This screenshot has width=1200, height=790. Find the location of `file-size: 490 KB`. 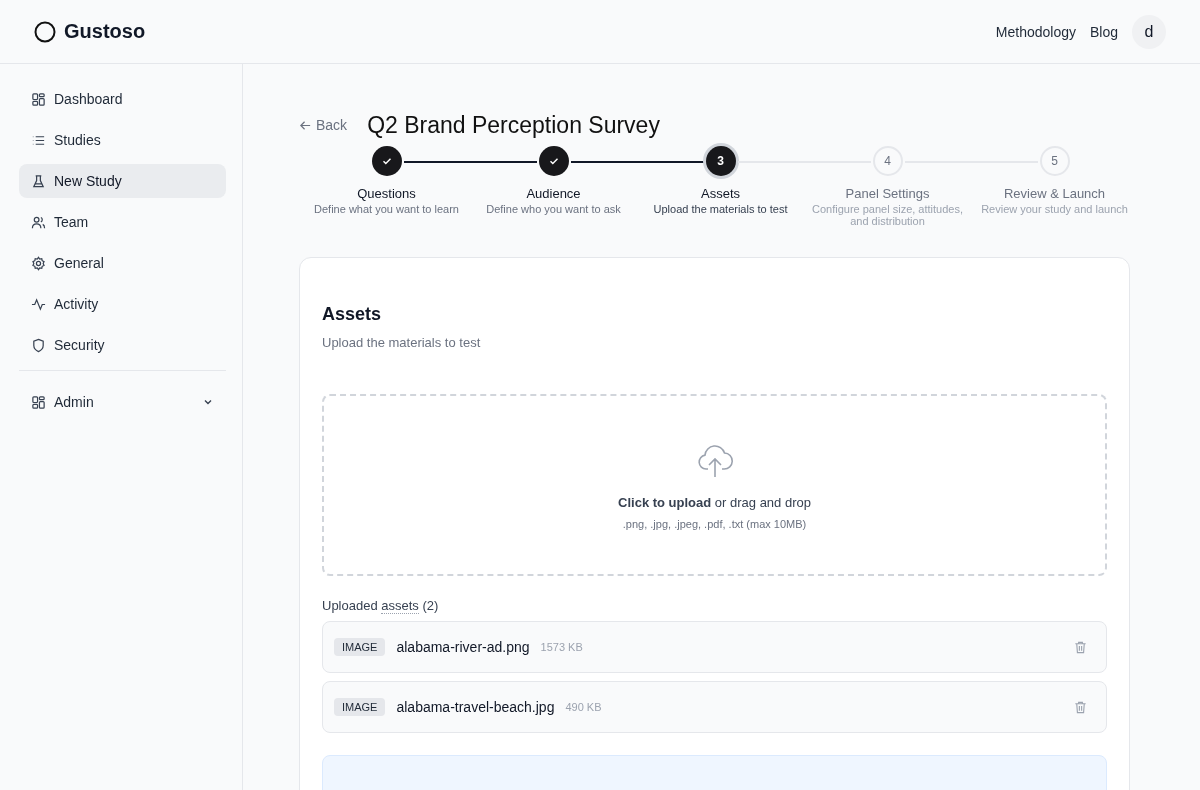

file-size: 490 KB is located at coordinates (584, 707).